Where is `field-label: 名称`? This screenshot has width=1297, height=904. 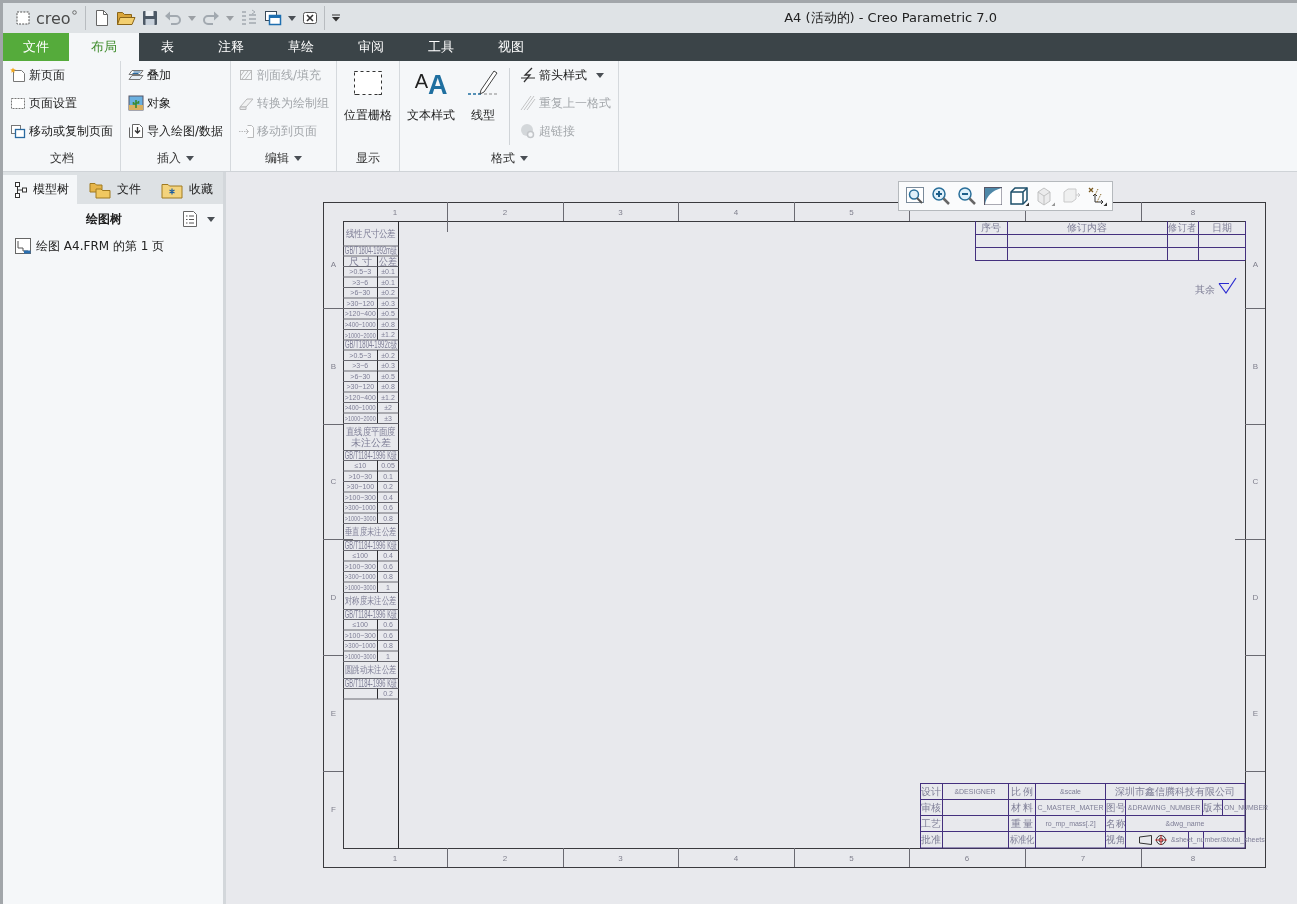
field-label: 名称 is located at coordinates (1115, 823).